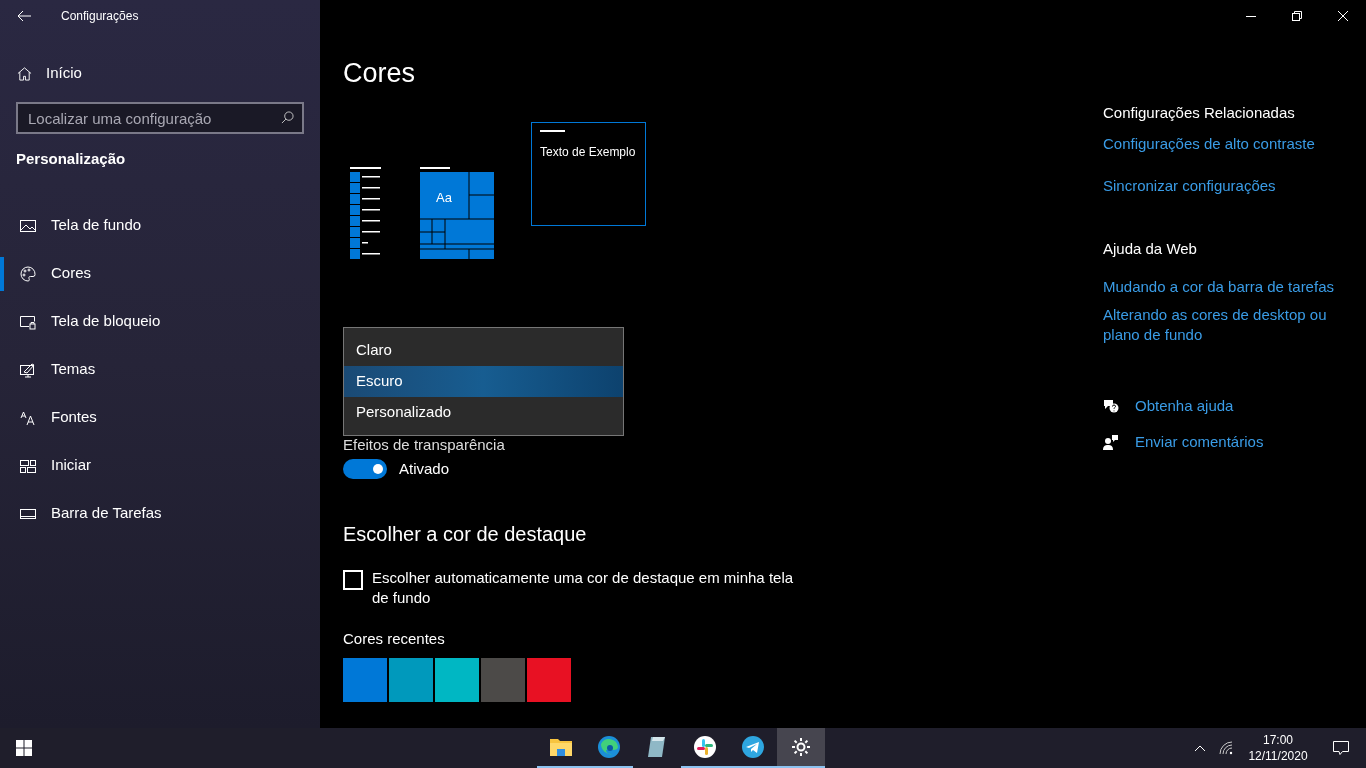 The image size is (1366, 768). Describe the element at coordinates (160, 321) in the screenshot. I see `sidebar-item: Tela de bloqueio` at that location.